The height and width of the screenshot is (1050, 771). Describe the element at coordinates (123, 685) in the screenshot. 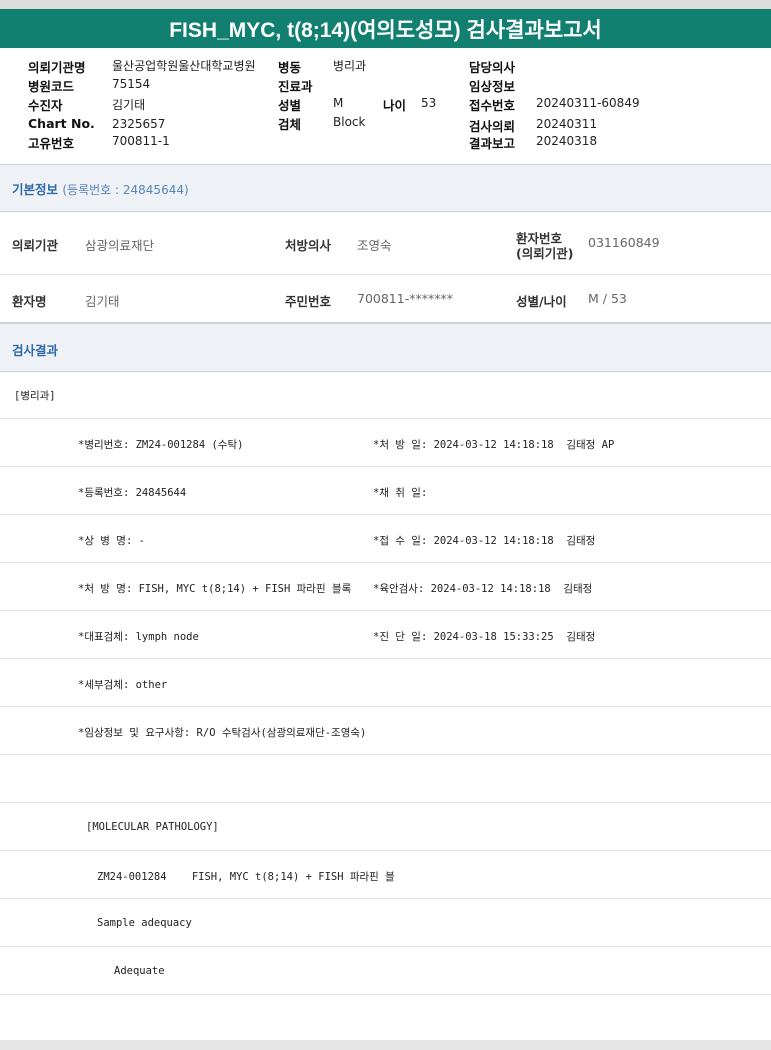

I see `result-left: *세부검체: other` at that location.